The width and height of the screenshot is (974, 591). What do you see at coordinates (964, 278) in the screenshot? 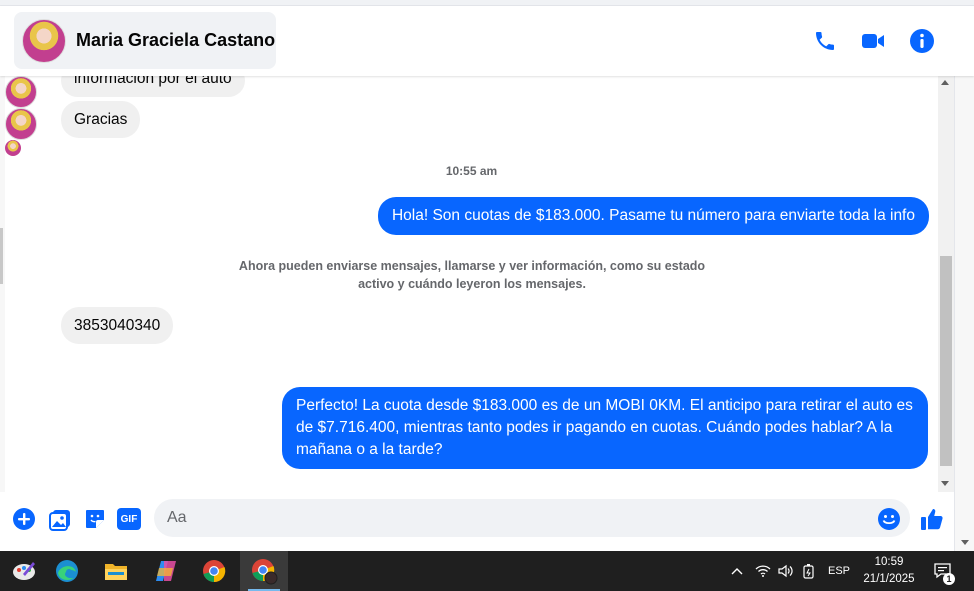
I see `page-scrollbar` at bounding box center [964, 278].